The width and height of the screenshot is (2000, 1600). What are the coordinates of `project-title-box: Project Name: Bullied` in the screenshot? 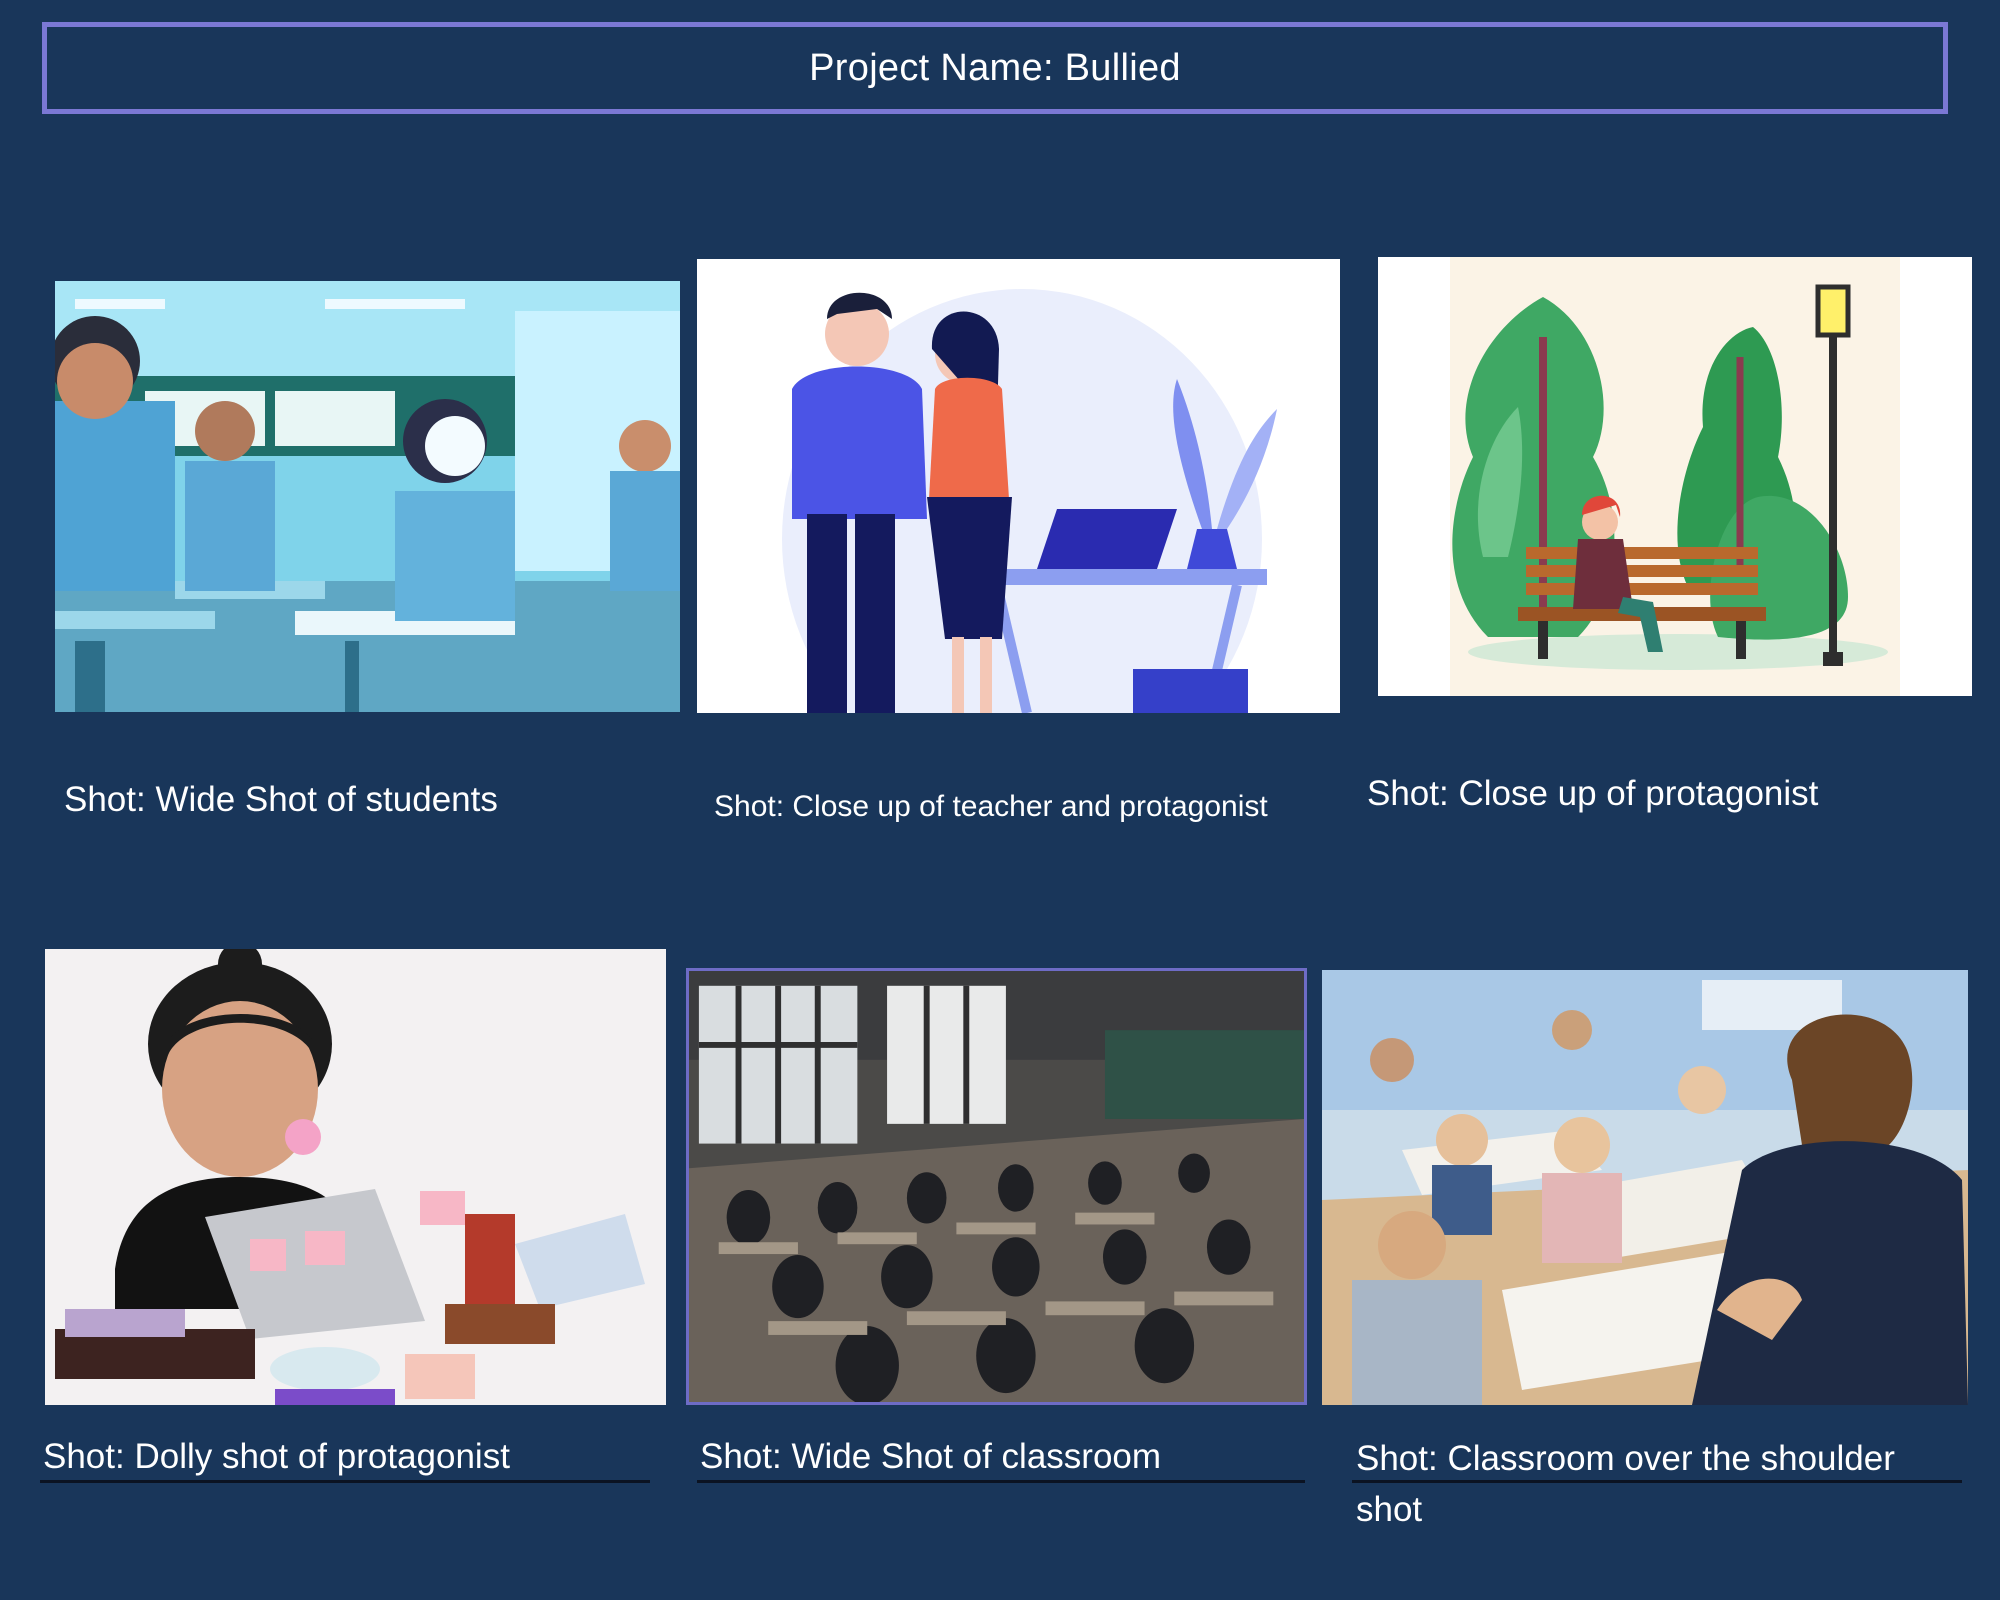 It's located at (995, 68).